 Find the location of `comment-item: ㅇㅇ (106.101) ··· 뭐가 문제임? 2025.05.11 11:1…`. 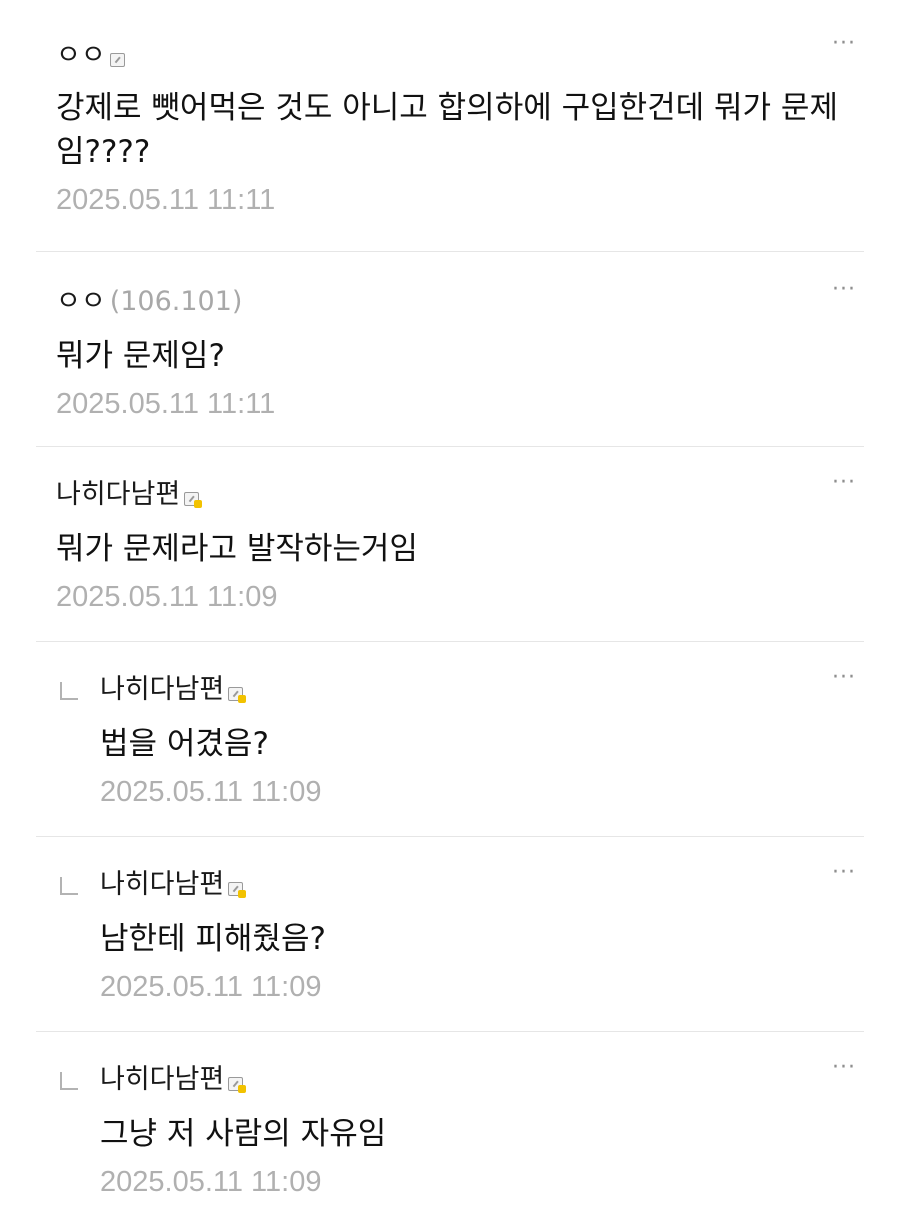

comment-item: ㅇㅇ (106.101) ··· 뭐가 문제임? 2025.05.11 11:1… is located at coordinates (450, 349).